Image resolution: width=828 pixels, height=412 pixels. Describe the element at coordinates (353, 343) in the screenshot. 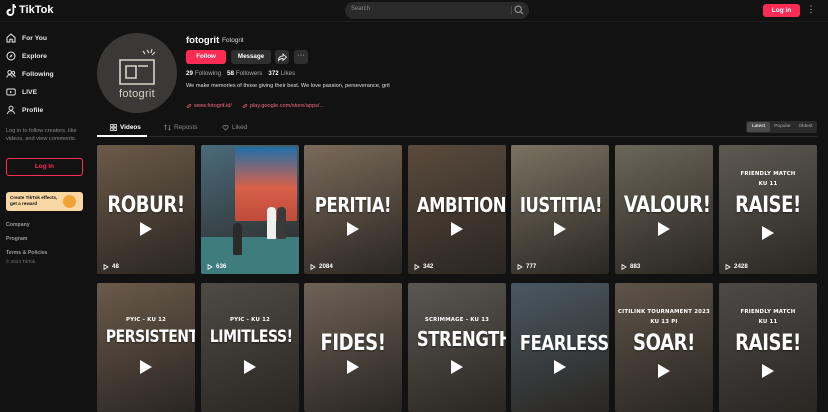

I see `video-title-text: FIDES!` at that location.